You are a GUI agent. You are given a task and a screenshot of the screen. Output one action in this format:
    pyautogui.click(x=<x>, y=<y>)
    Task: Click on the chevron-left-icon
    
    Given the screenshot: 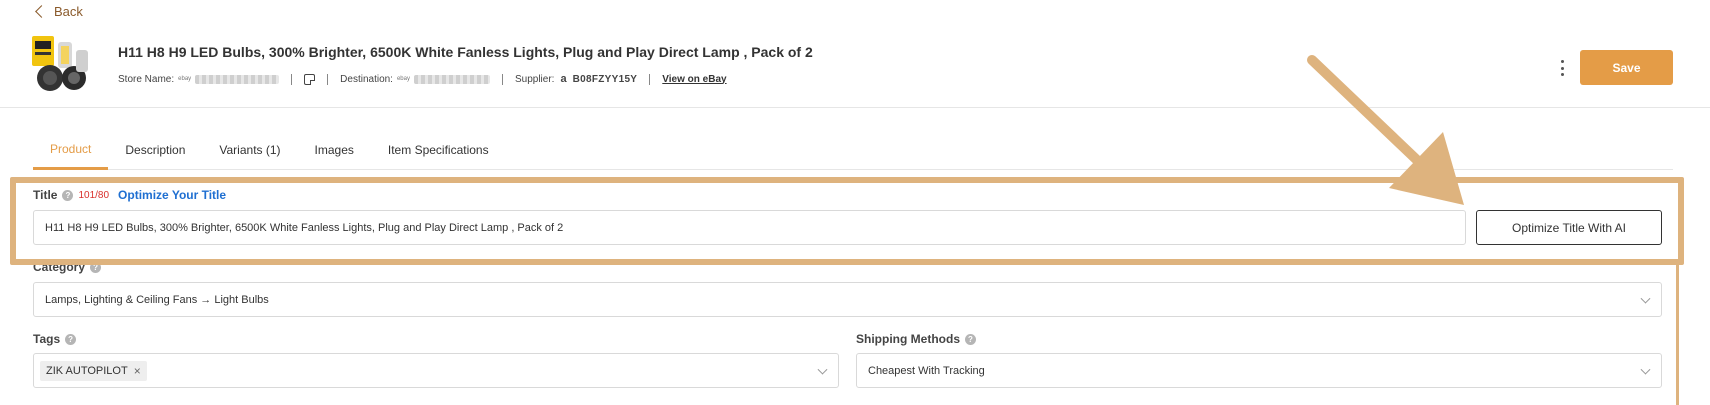 What is the action you would take?
    pyautogui.click(x=41, y=11)
    